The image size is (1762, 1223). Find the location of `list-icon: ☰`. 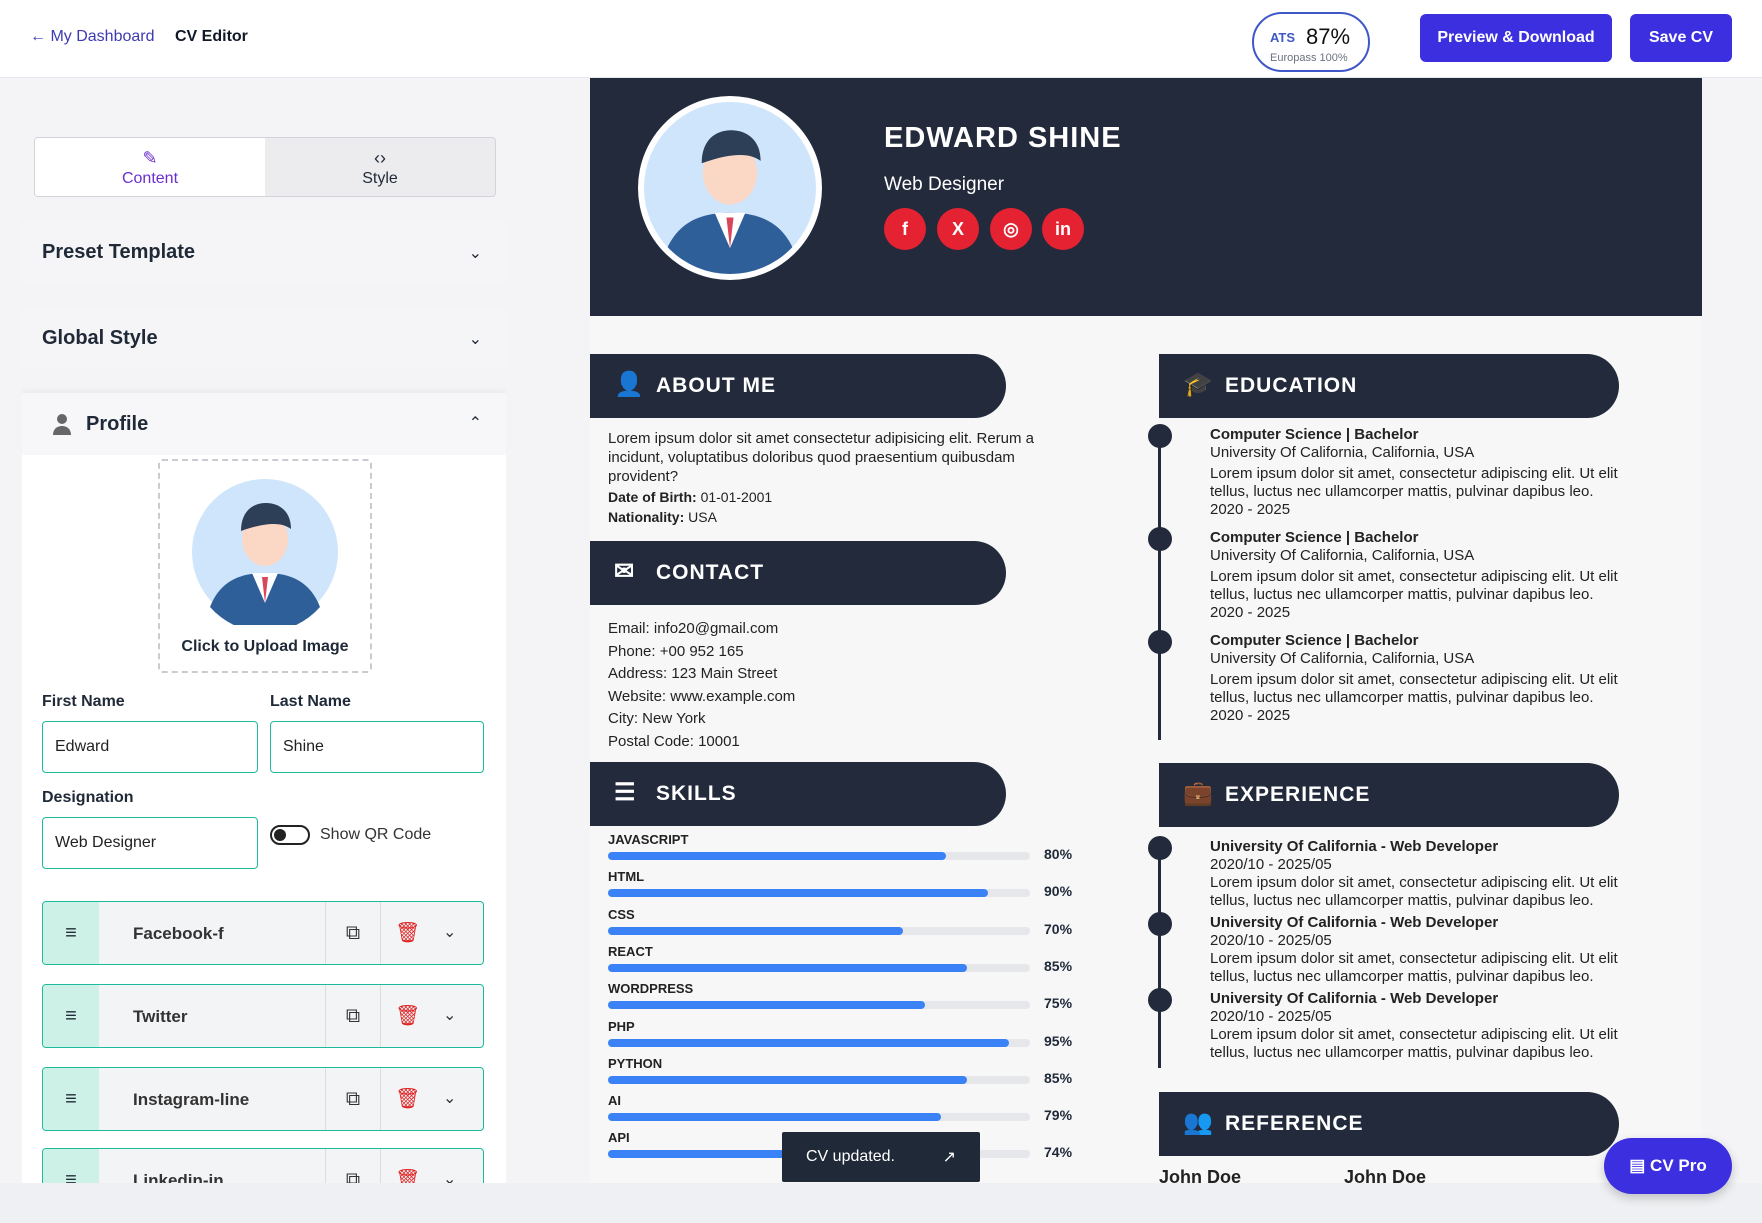

list-icon: ☰ is located at coordinates (625, 792).